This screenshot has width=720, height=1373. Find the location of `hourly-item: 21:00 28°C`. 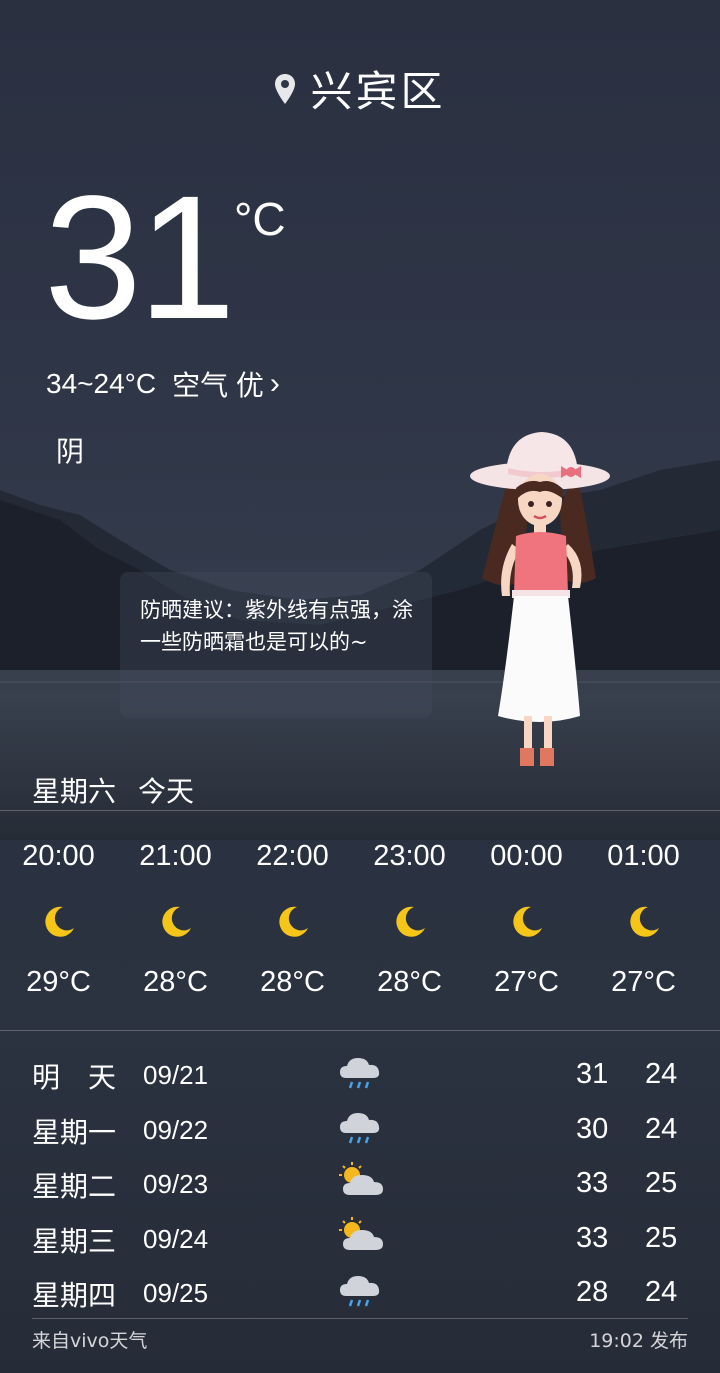

hourly-item: 21:00 28°C is located at coordinates (175, 919).